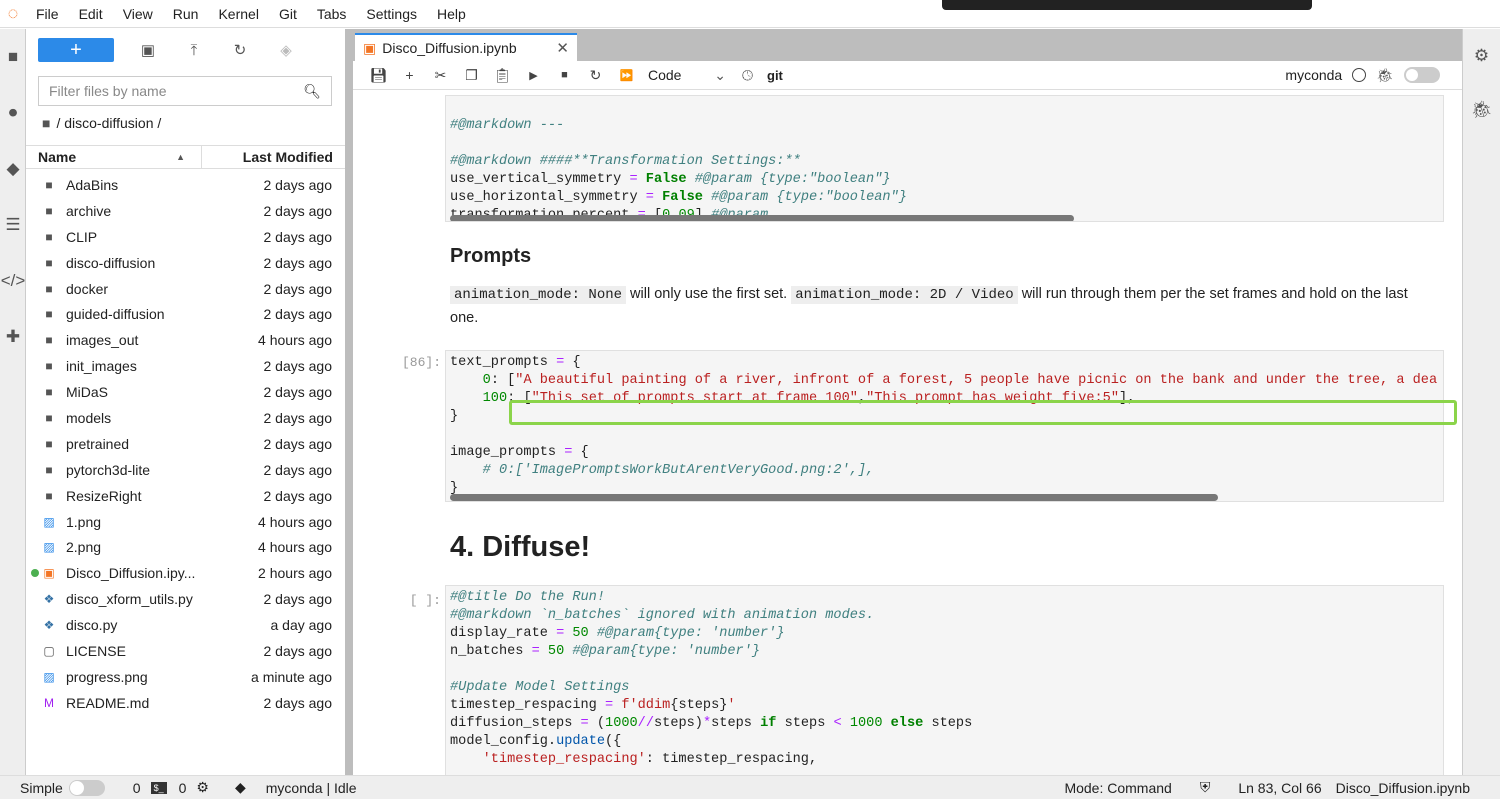 The height and width of the screenshot is (799, 1500). Describe the element at coordinates (49, 650) in the screenshot. I see `file-icon: ▢` at that location.